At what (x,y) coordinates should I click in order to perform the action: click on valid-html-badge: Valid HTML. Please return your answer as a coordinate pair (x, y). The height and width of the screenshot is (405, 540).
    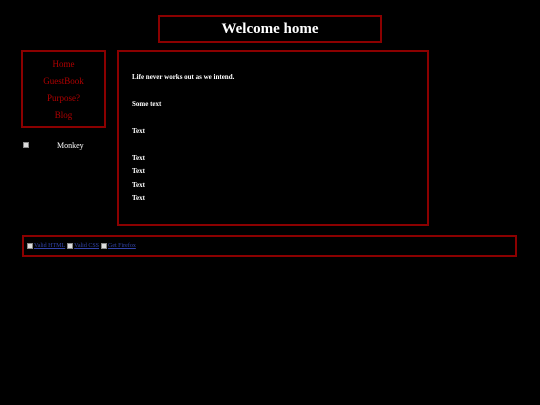
    Looking at the image, I should click on (46, 246).